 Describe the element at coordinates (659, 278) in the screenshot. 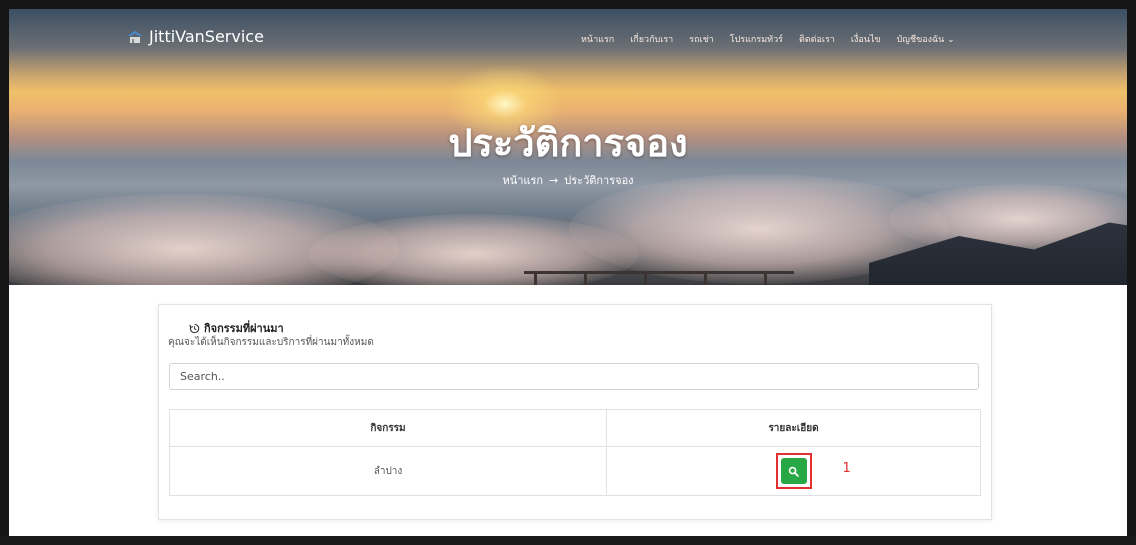

I see `viewpoint-deck` at that location.